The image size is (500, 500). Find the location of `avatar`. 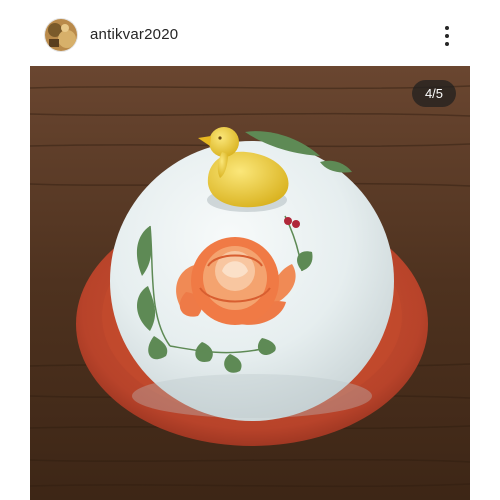

avatar is located at coordinates (61, 35).